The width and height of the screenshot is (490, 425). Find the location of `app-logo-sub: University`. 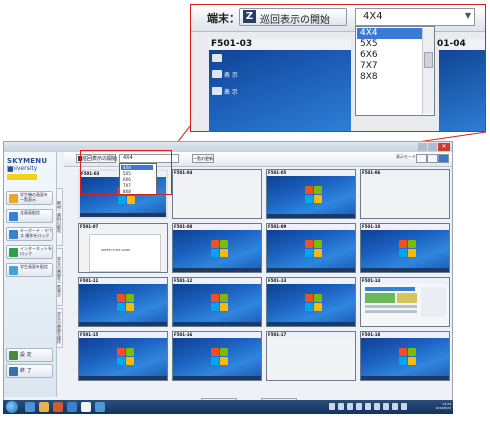

app-logo-sub: University is located at coordinates (22, 168).